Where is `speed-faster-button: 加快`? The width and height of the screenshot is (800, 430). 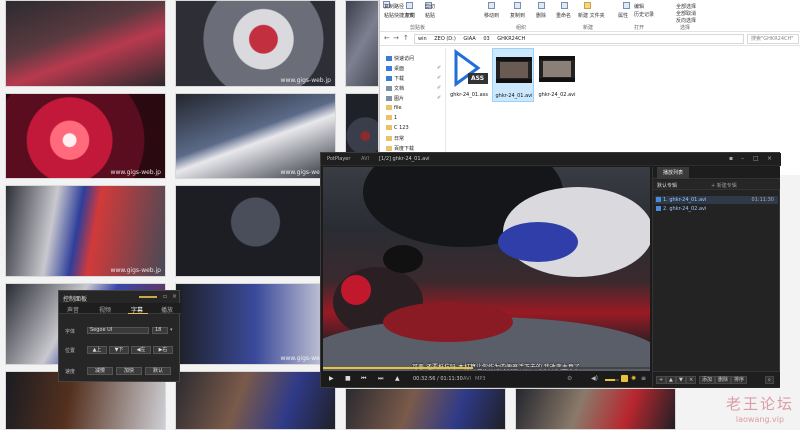
speed-faster-button: 加快 is located at coordinates (129, 371).